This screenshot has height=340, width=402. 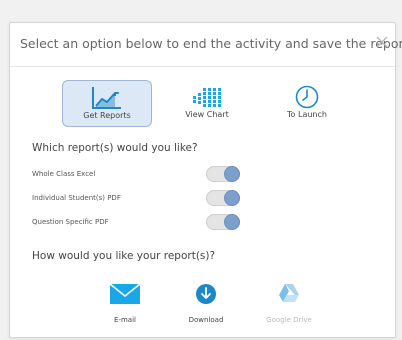 What do you see at coordinates (289, 320) in the screenshot?
I see `google-drive-label: Google Drive` at bounding box center [289, 320].